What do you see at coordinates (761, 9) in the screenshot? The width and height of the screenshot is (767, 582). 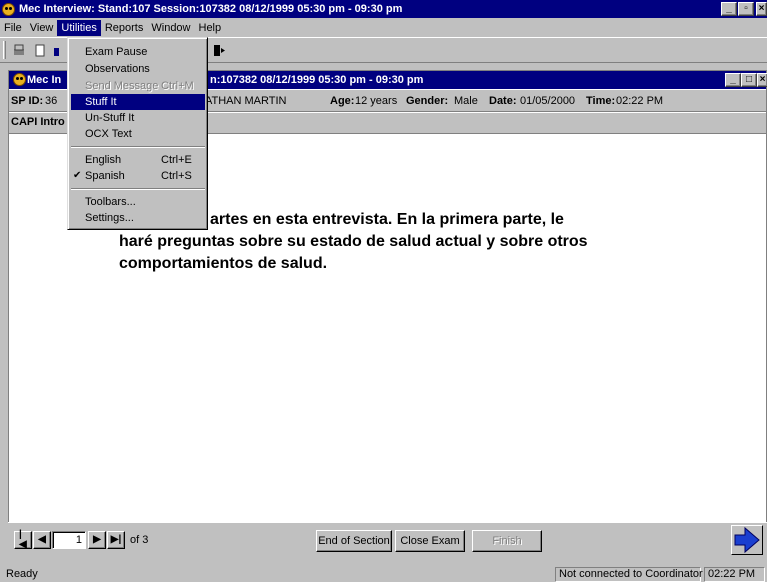 I see `close-icon: ×` at bounding box center [761, 9].